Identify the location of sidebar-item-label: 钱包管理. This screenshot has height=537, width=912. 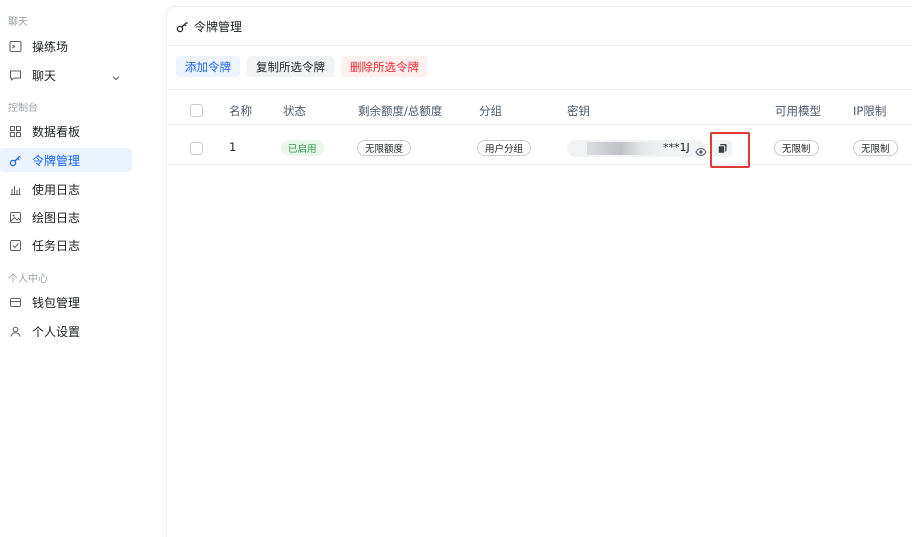
(56, 302).